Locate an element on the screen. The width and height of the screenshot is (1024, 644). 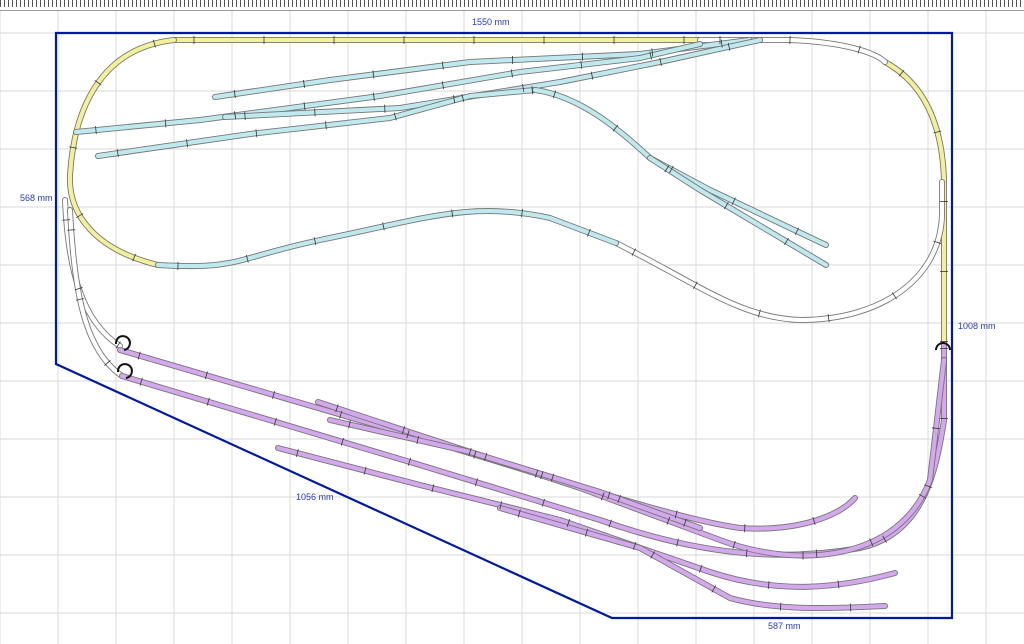
main-line-right-curve is located at coordinates (914, 203).